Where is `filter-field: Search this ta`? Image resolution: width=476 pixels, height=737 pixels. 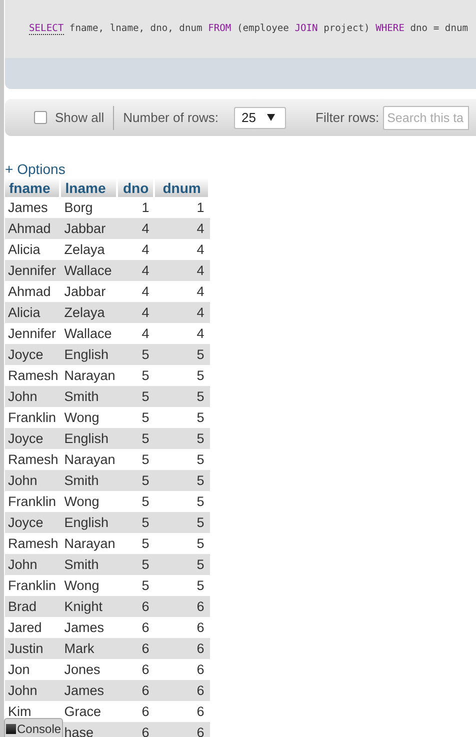
filter-field: Search this ta is located at coordinates (426, 118).